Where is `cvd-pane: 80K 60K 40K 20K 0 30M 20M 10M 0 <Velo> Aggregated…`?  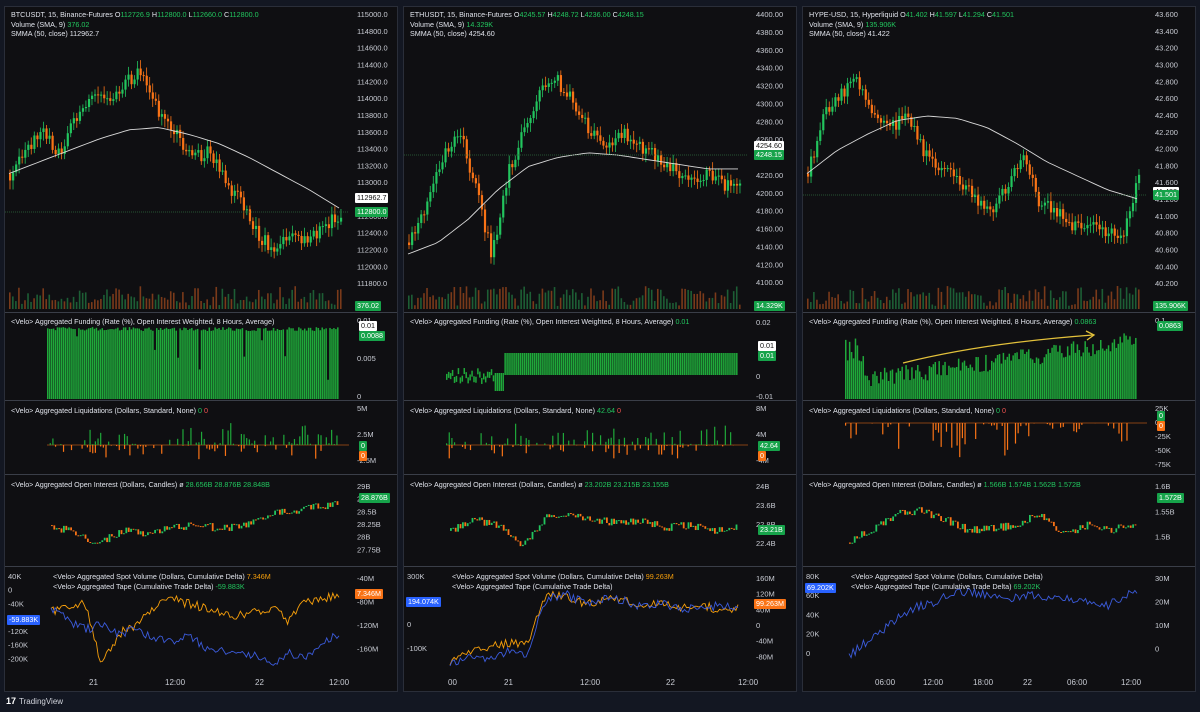
cvd-pane: 80K 60K 40K 20K 0 30M 20M 10M 0 <Velo> Aggregated… is located at coordinates (999, 621).